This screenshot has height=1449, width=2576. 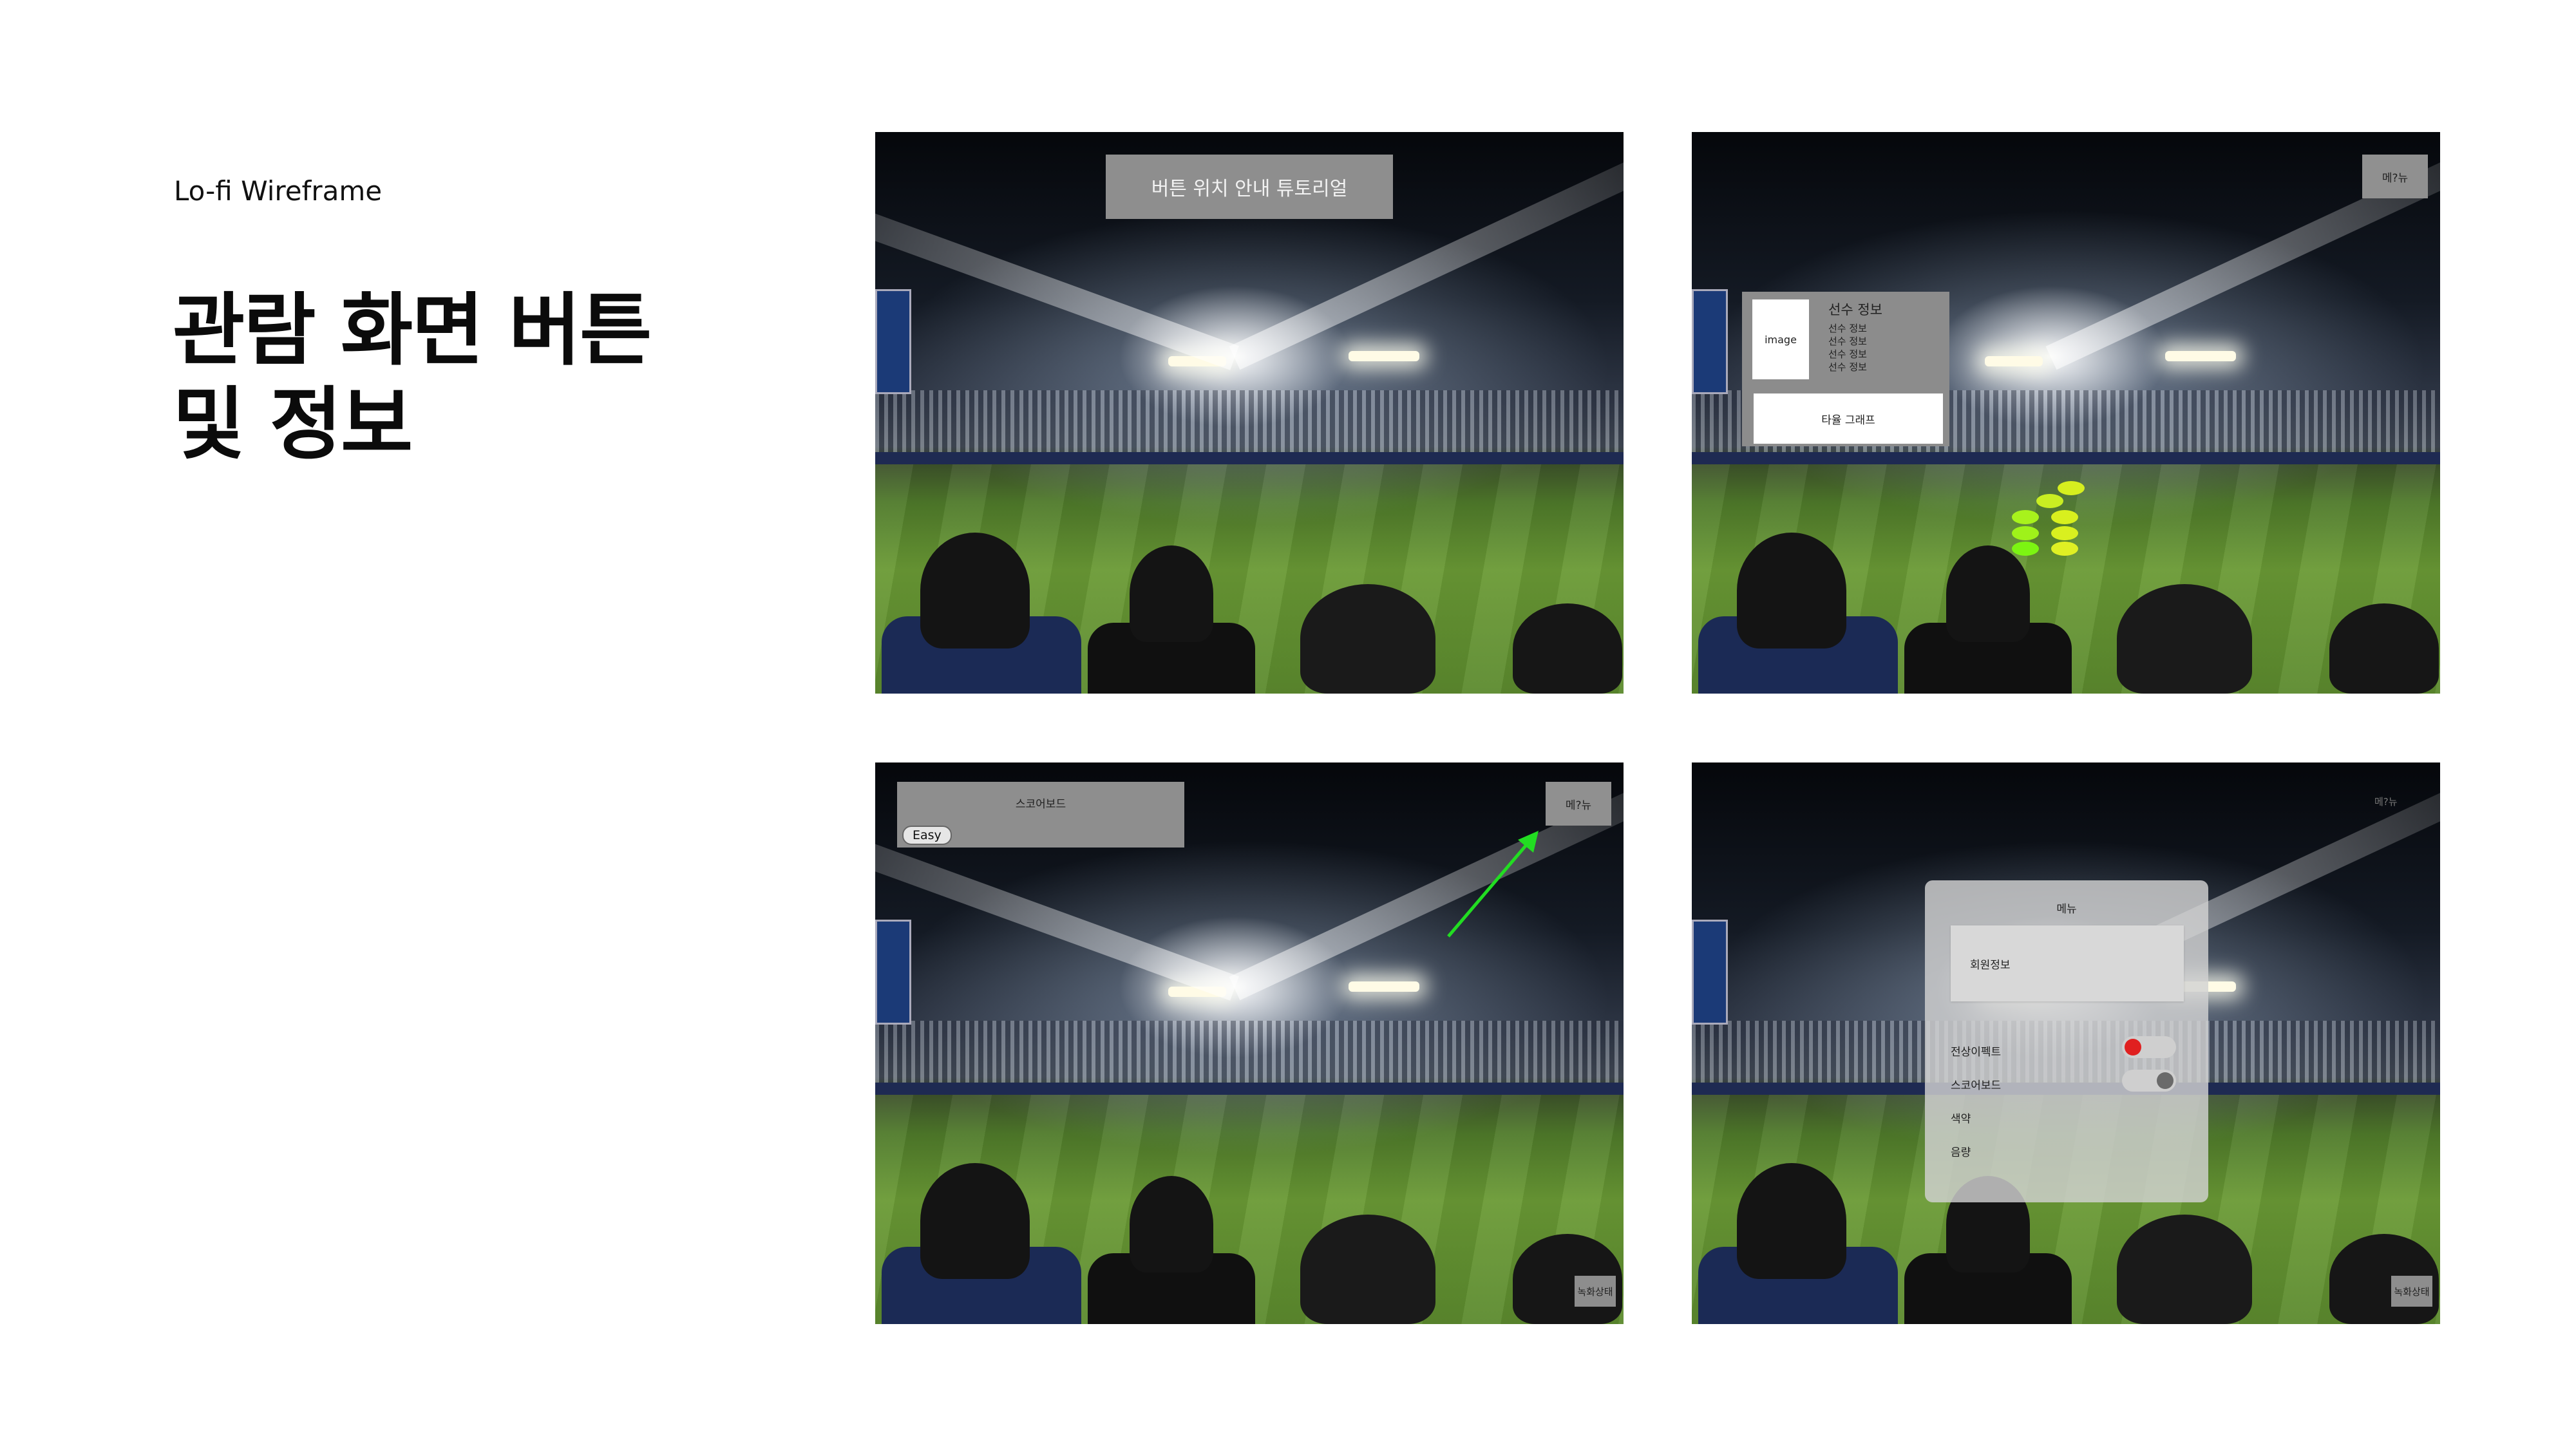 What do you see at coordinates (1493, 884) in the screenshot?
I see `arrow-icon` at bounding box center [1493, 884].